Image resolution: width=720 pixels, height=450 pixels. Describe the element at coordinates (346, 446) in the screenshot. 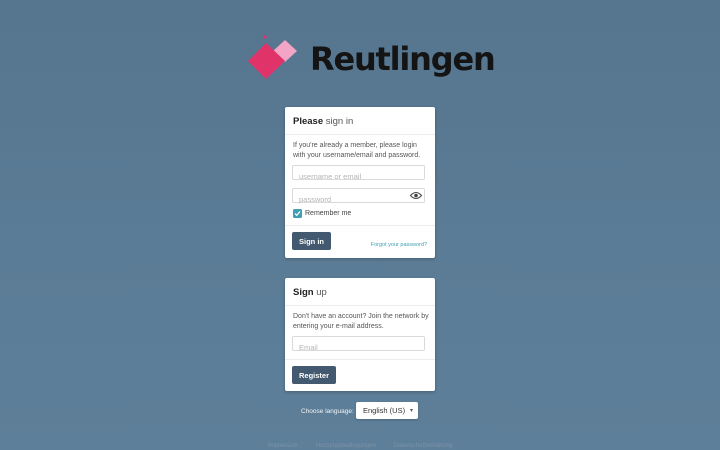

I see `footer-link-terms: Nutzungsbedingungen` at that location.